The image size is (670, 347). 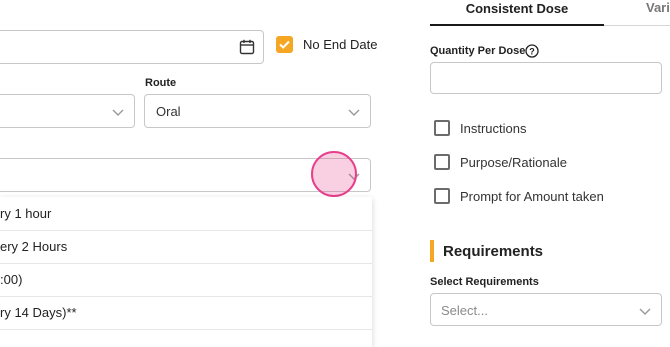 I want to click on requirements-accent-bar, so click(x=432, y=251).